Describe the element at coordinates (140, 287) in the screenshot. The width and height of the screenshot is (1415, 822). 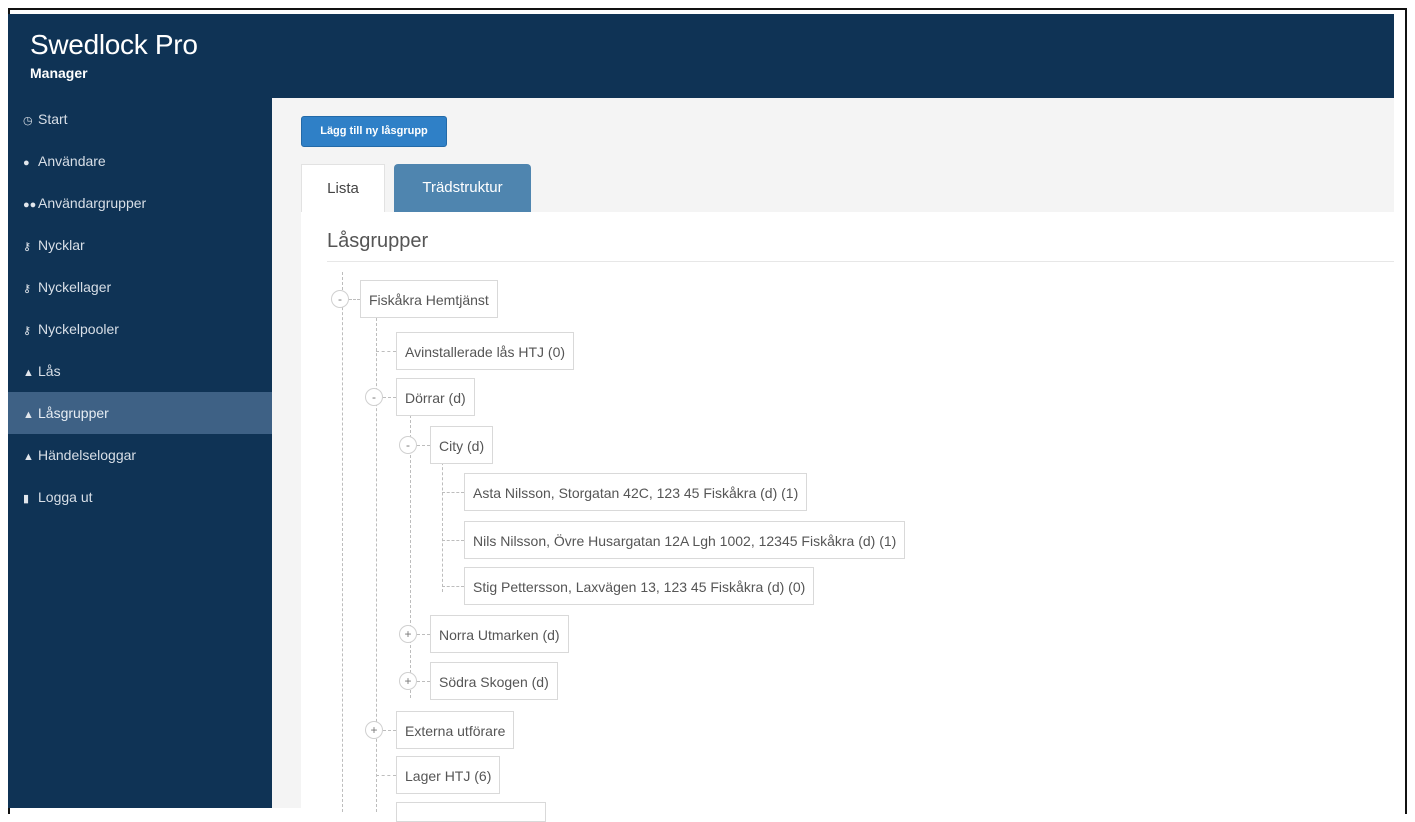
I see `sidebar-item-key-storage: ⚷ Nyckellager` at that location.